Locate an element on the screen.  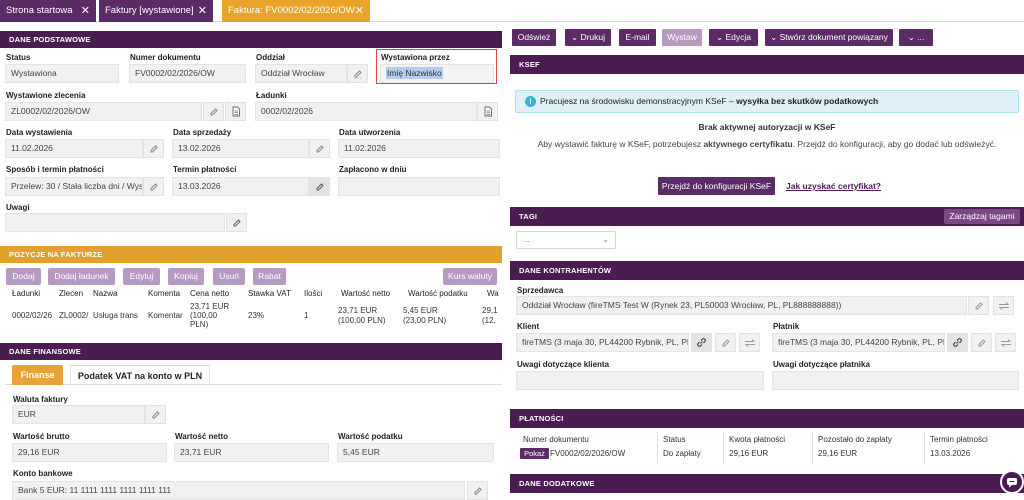
col-name: Nazwa is located at coordinates (105, 293).